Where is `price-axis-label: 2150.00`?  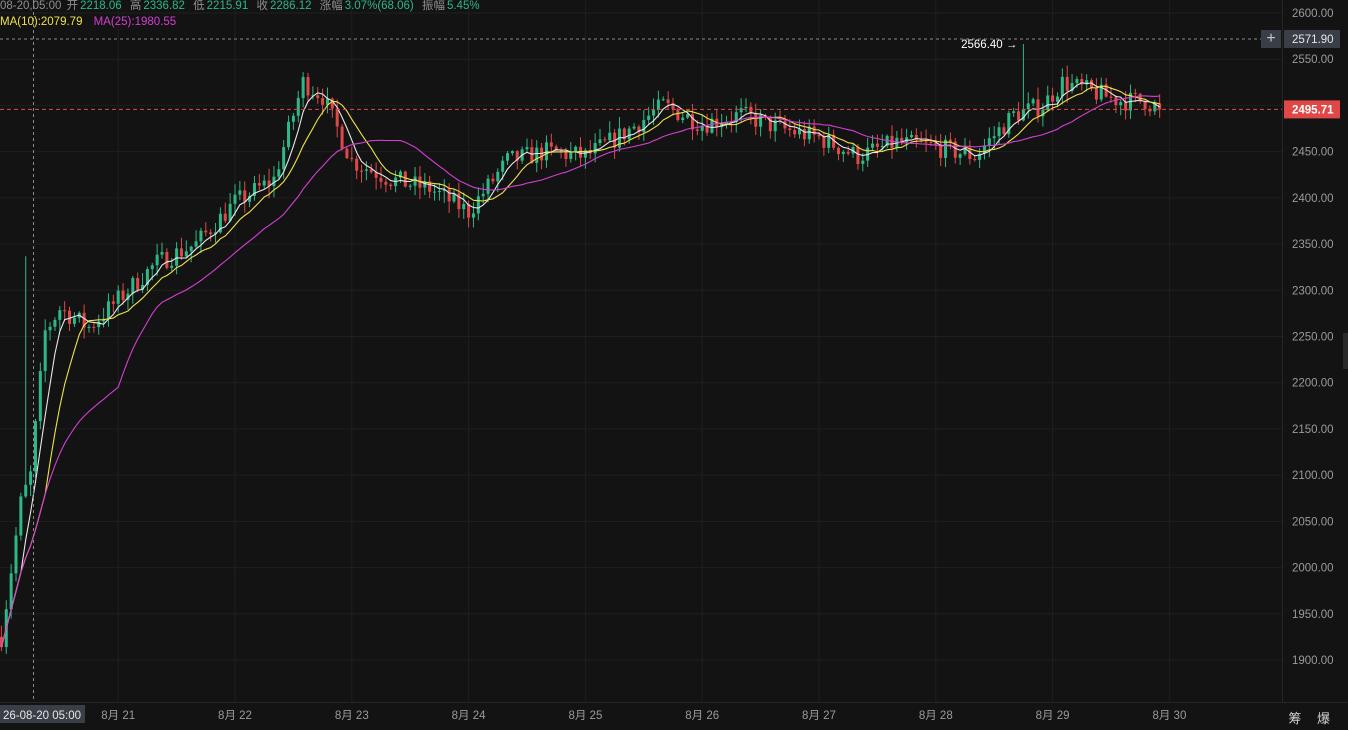 price-axis-label: 2150.00 is located at coordinates (1313, 430).